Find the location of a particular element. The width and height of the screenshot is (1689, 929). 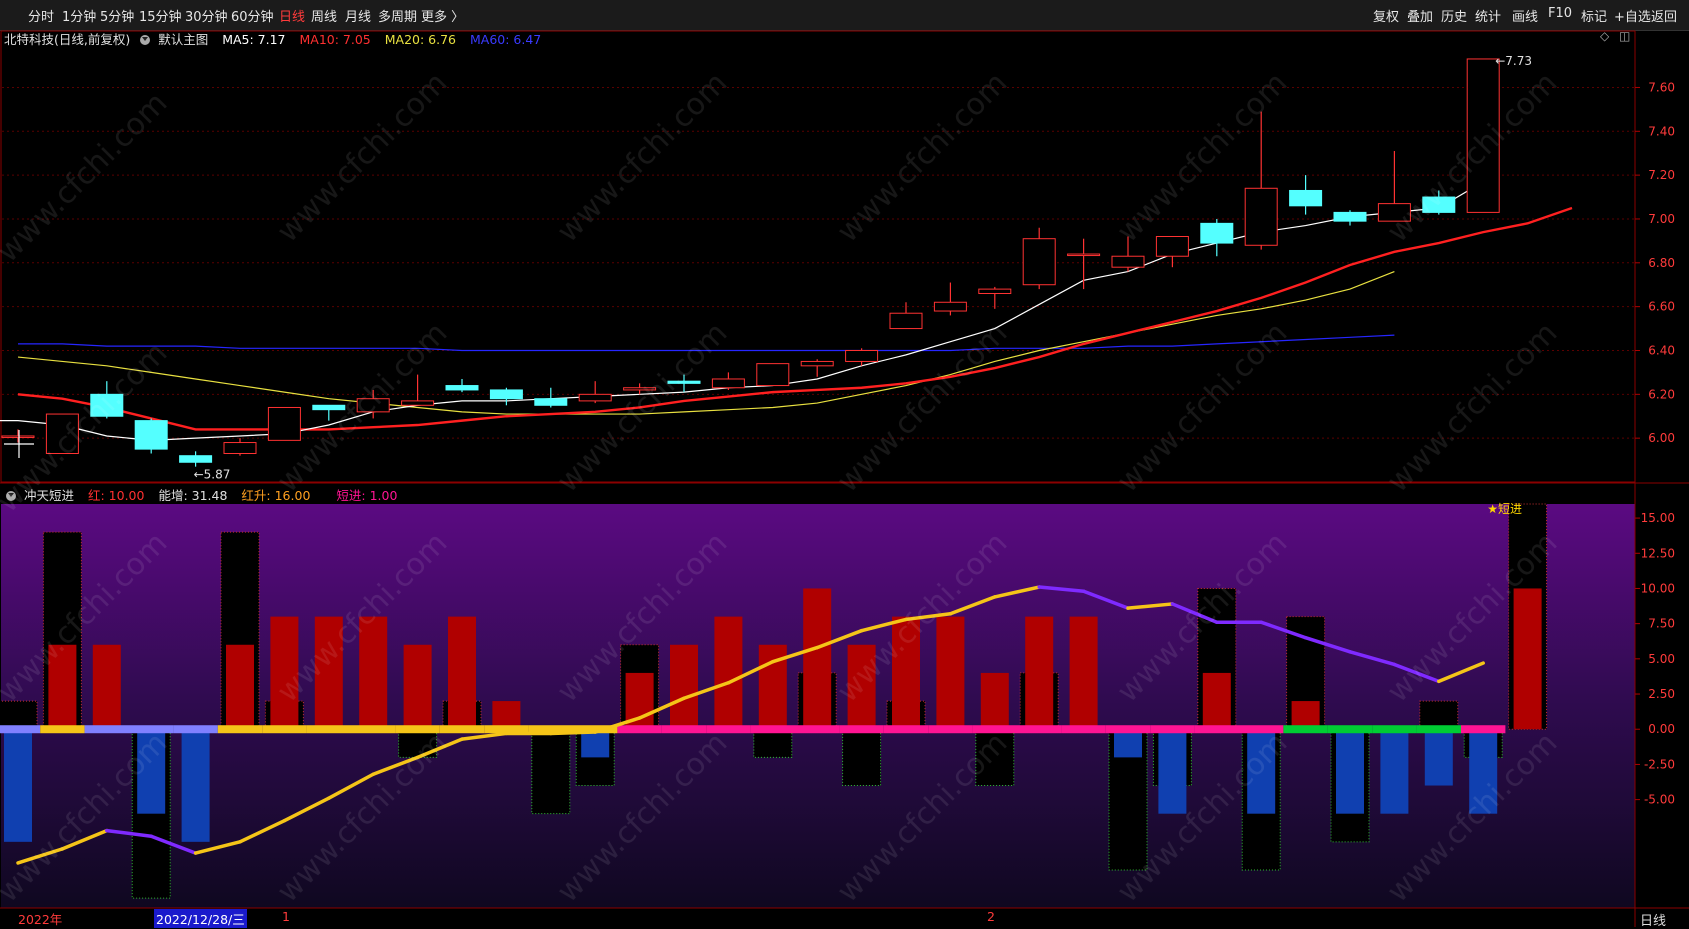

main-y-tick-label: 6.00 is located at coordinates (1661, 438).